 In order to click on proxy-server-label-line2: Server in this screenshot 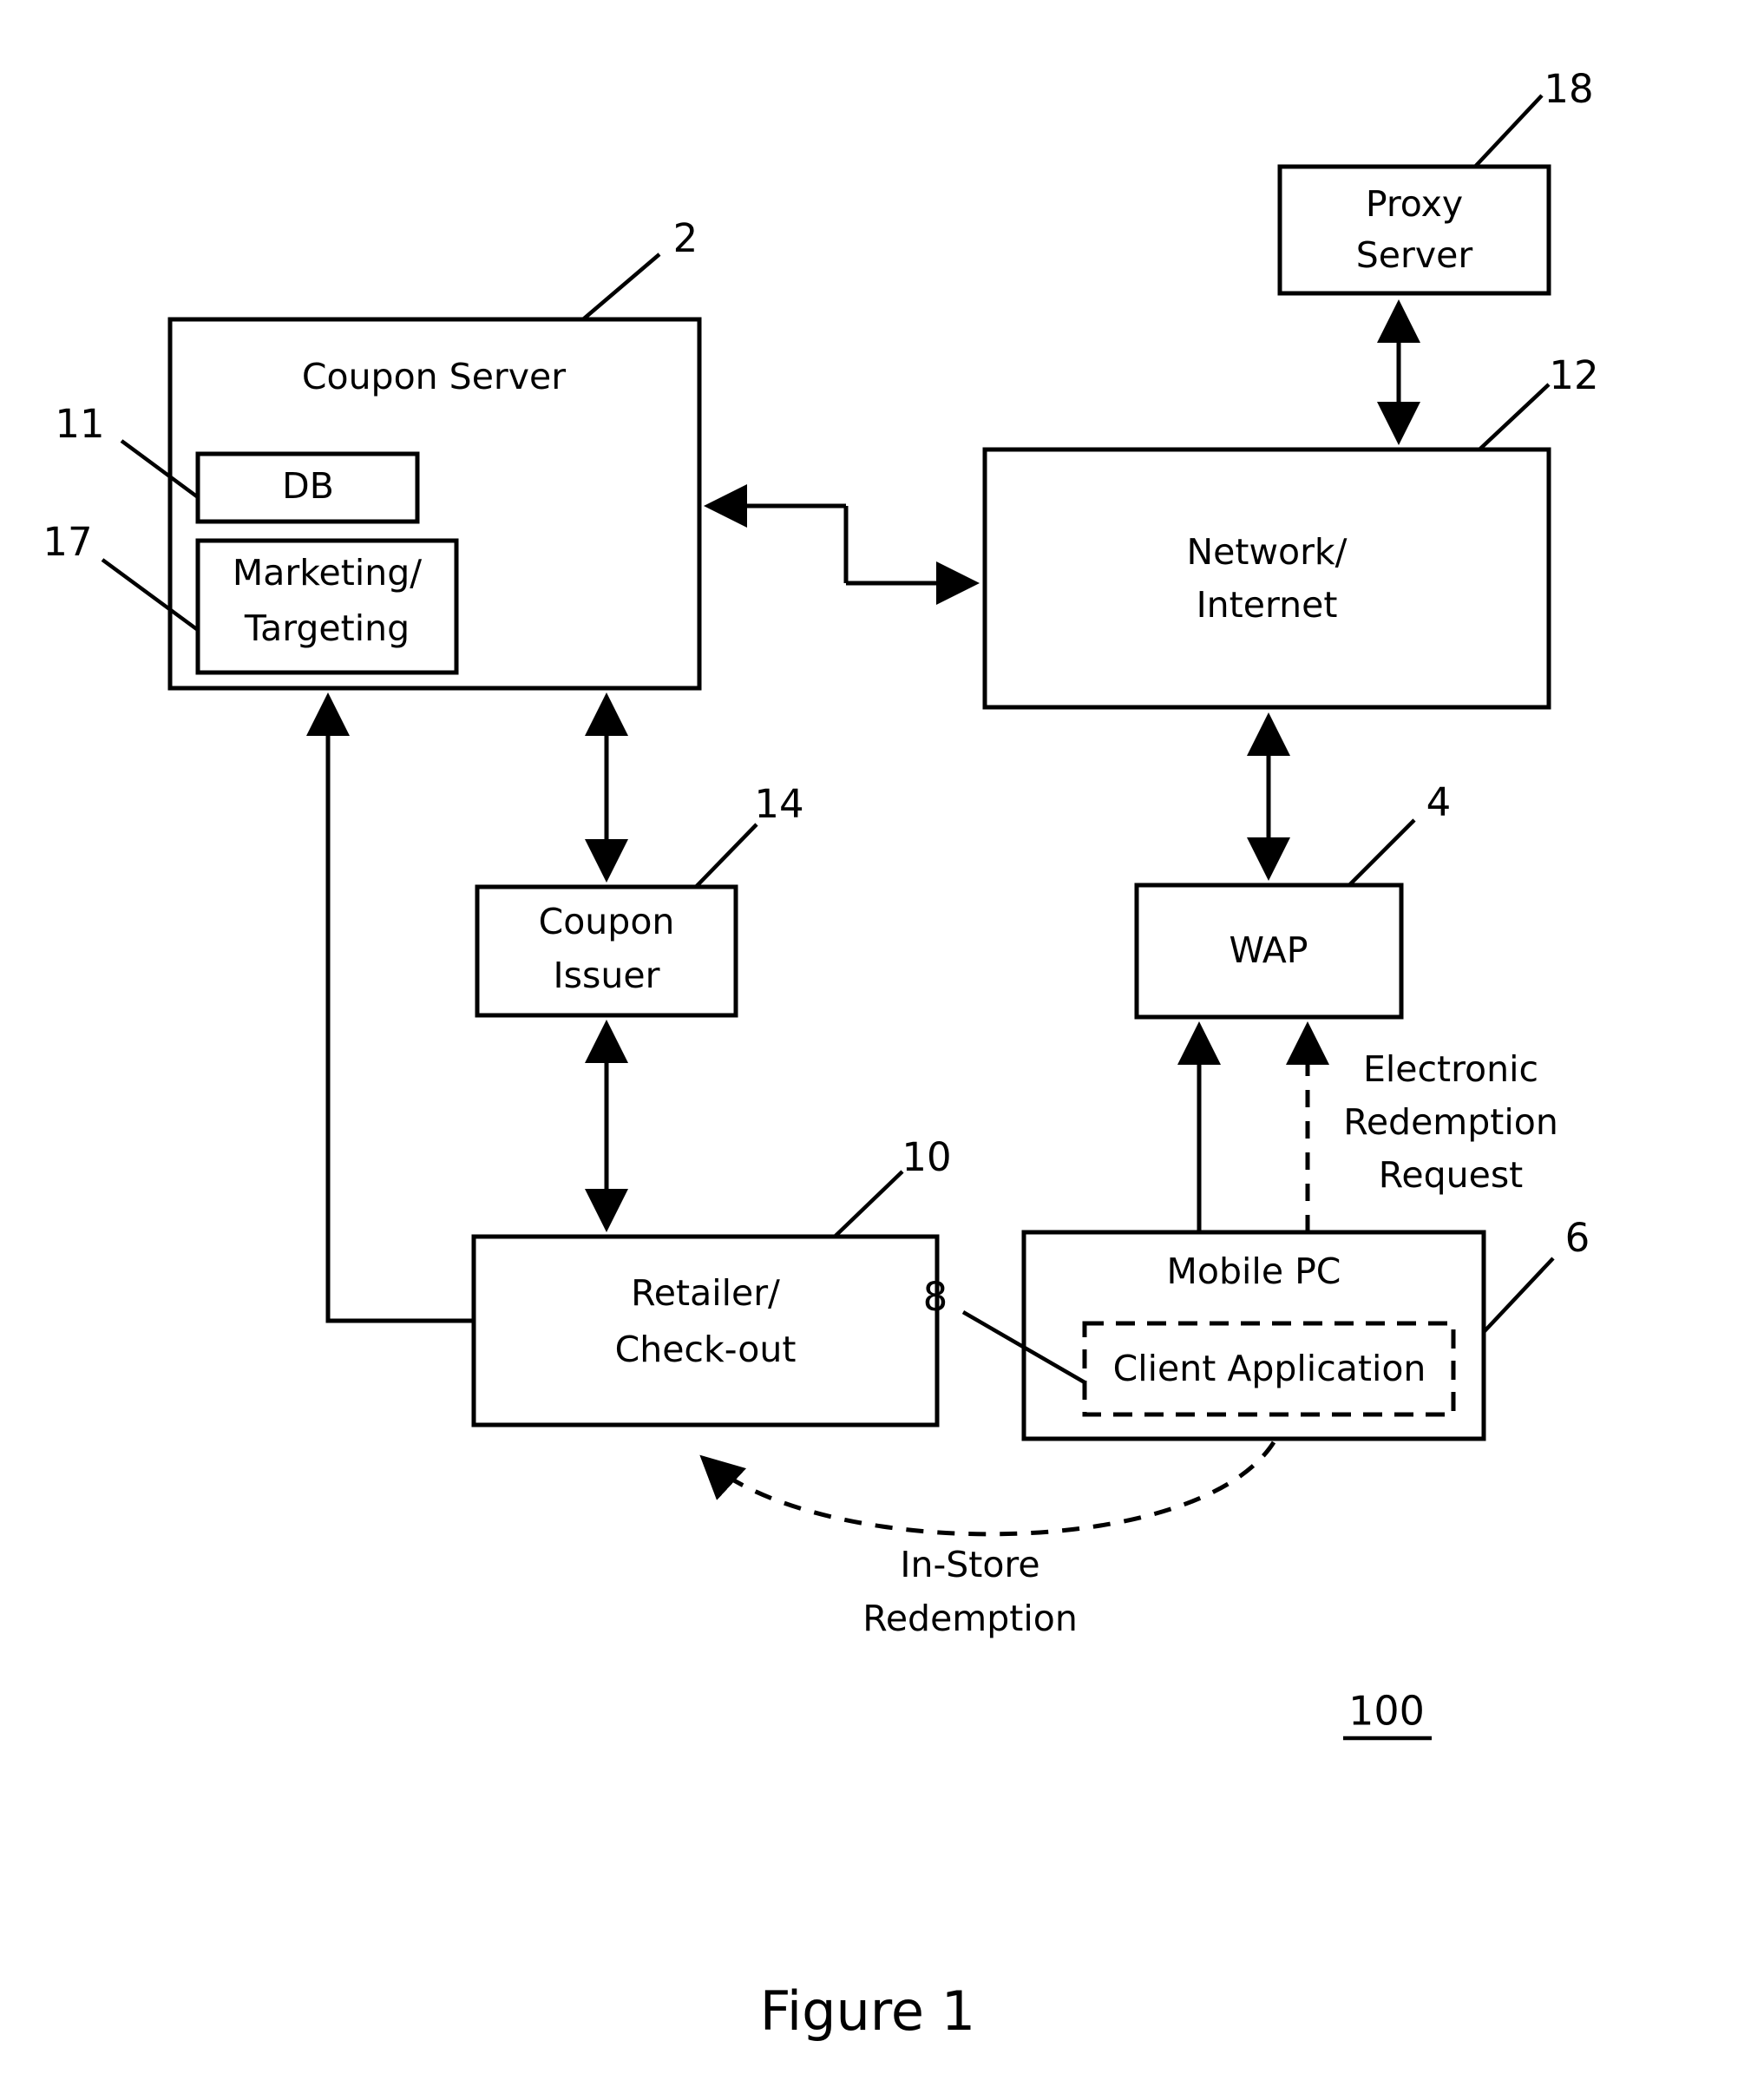, I will do `click(1414, 255)`.